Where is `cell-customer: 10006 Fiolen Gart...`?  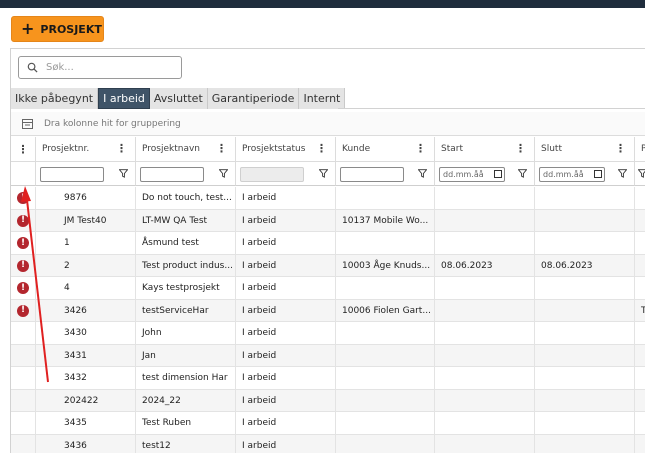 cell-customer: 10006 Fiolen Gart... is located at coordinates (385, 310).